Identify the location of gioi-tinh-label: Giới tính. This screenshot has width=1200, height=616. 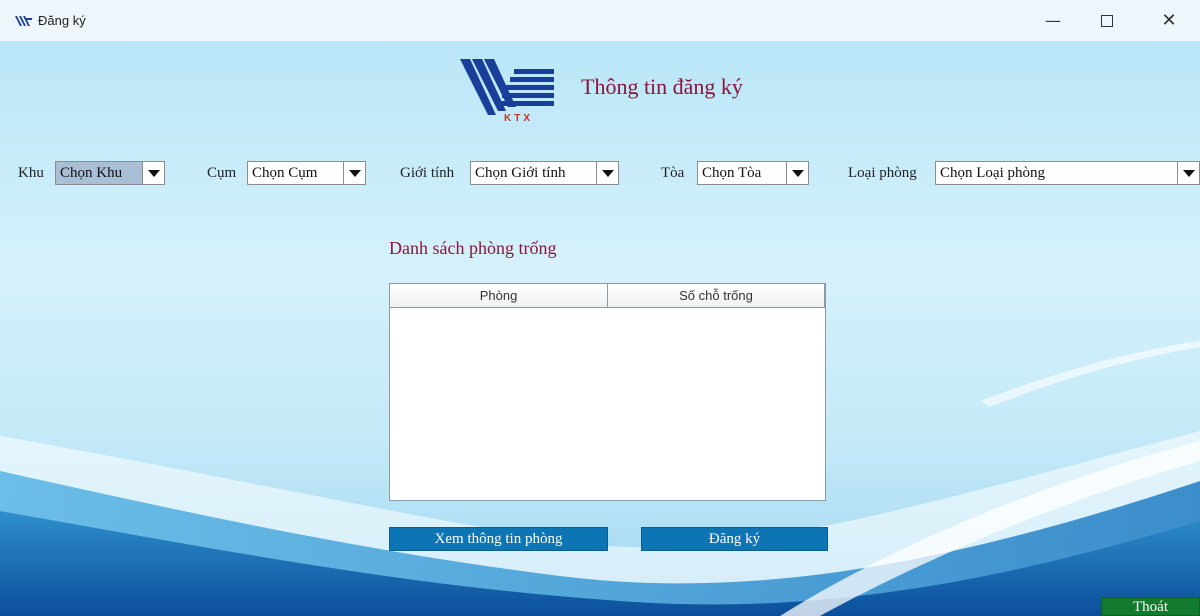
(427, 173).